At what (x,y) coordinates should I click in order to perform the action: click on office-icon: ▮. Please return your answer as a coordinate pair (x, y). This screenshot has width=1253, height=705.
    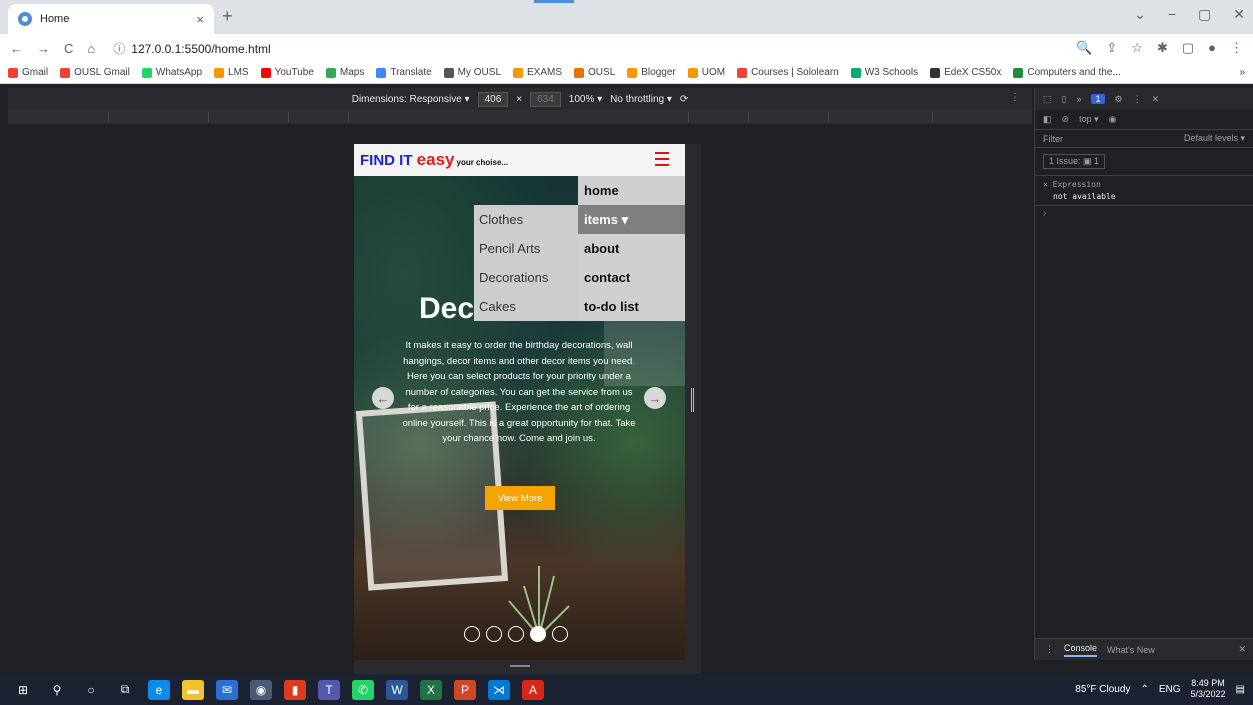
    Looking at the image, I should click on (295, 689).